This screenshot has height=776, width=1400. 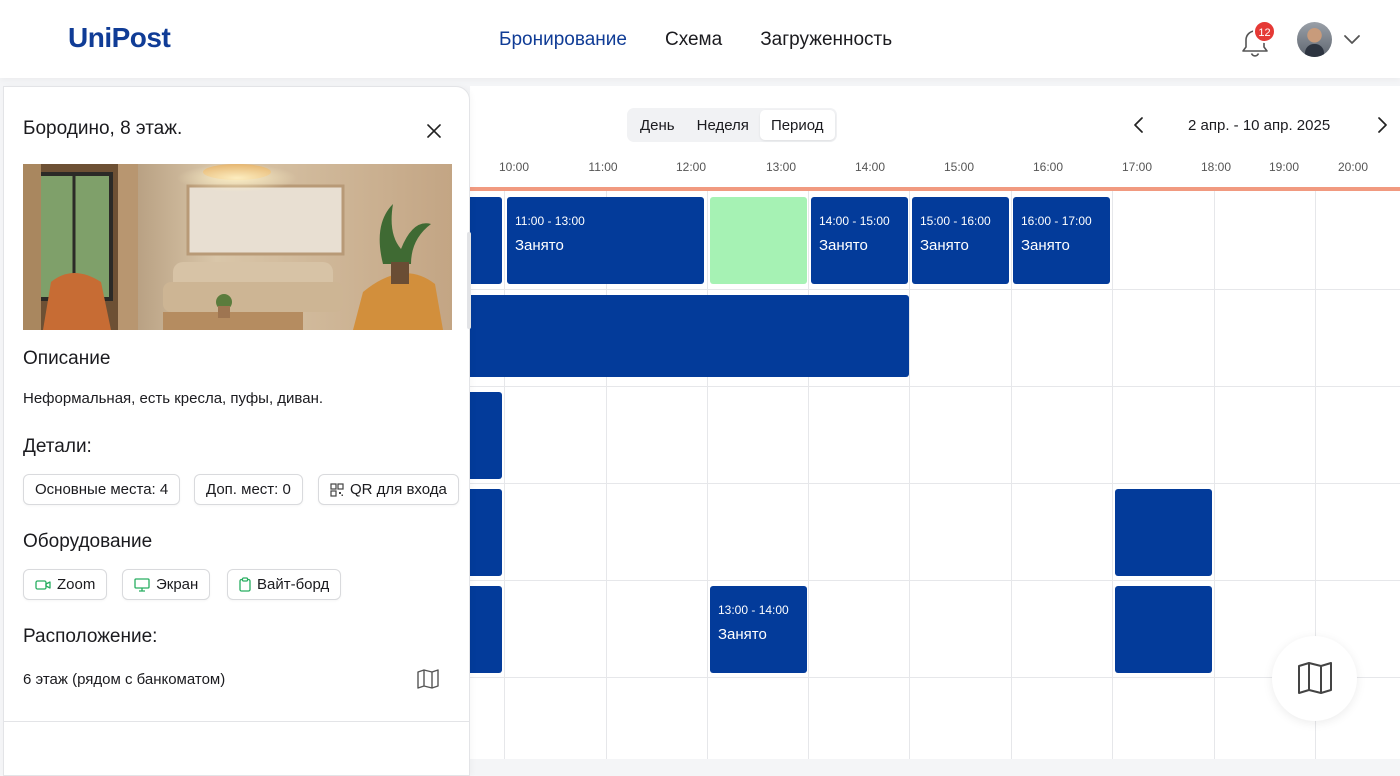 What do you see at coordinates (1056, 221) in the screenshot?
I see `booking-time: 16:00 - 17:00` at bounding box center [1056, 221].